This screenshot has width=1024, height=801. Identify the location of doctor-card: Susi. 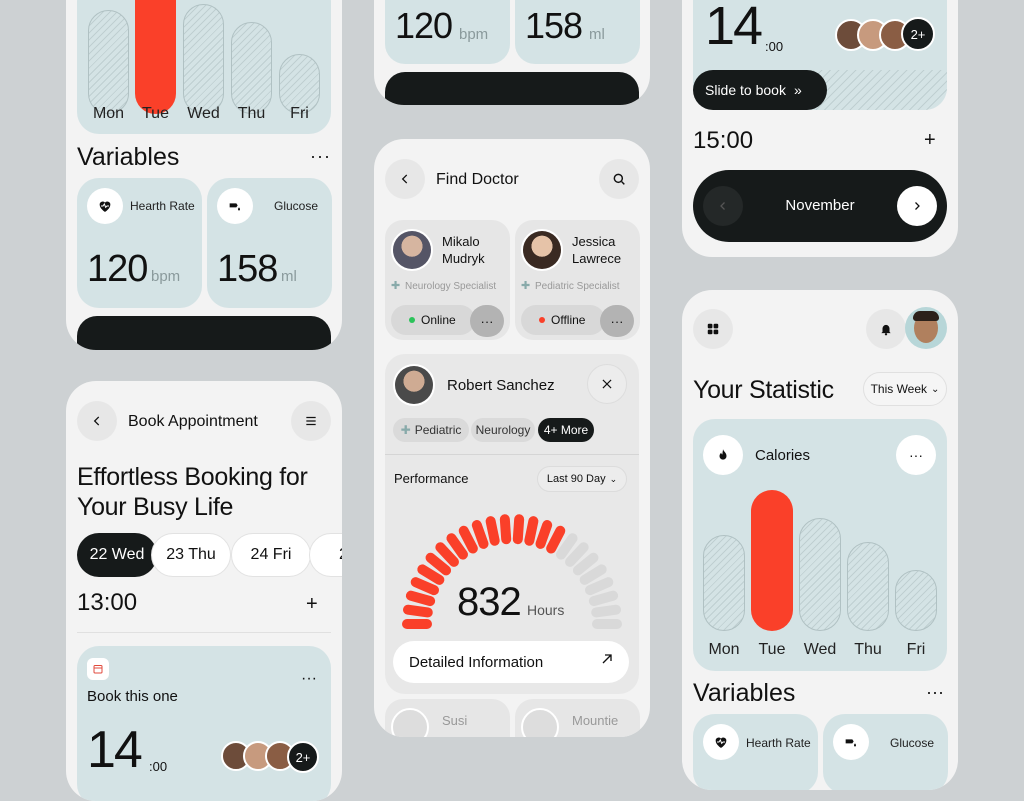
(447, 718).